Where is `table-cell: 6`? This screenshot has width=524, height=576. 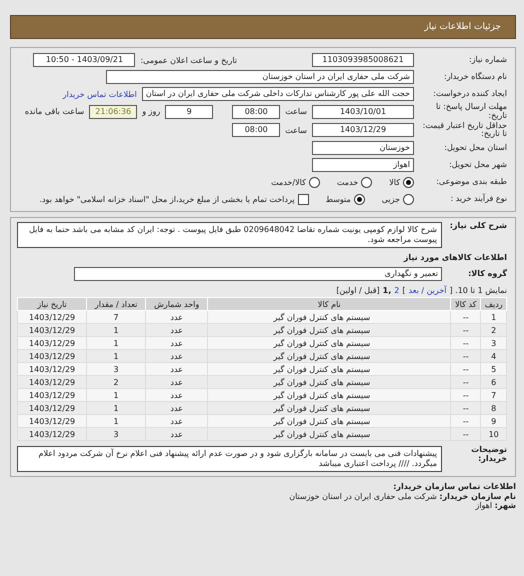 table-cell: 6 is located at coordinates (493, 382).